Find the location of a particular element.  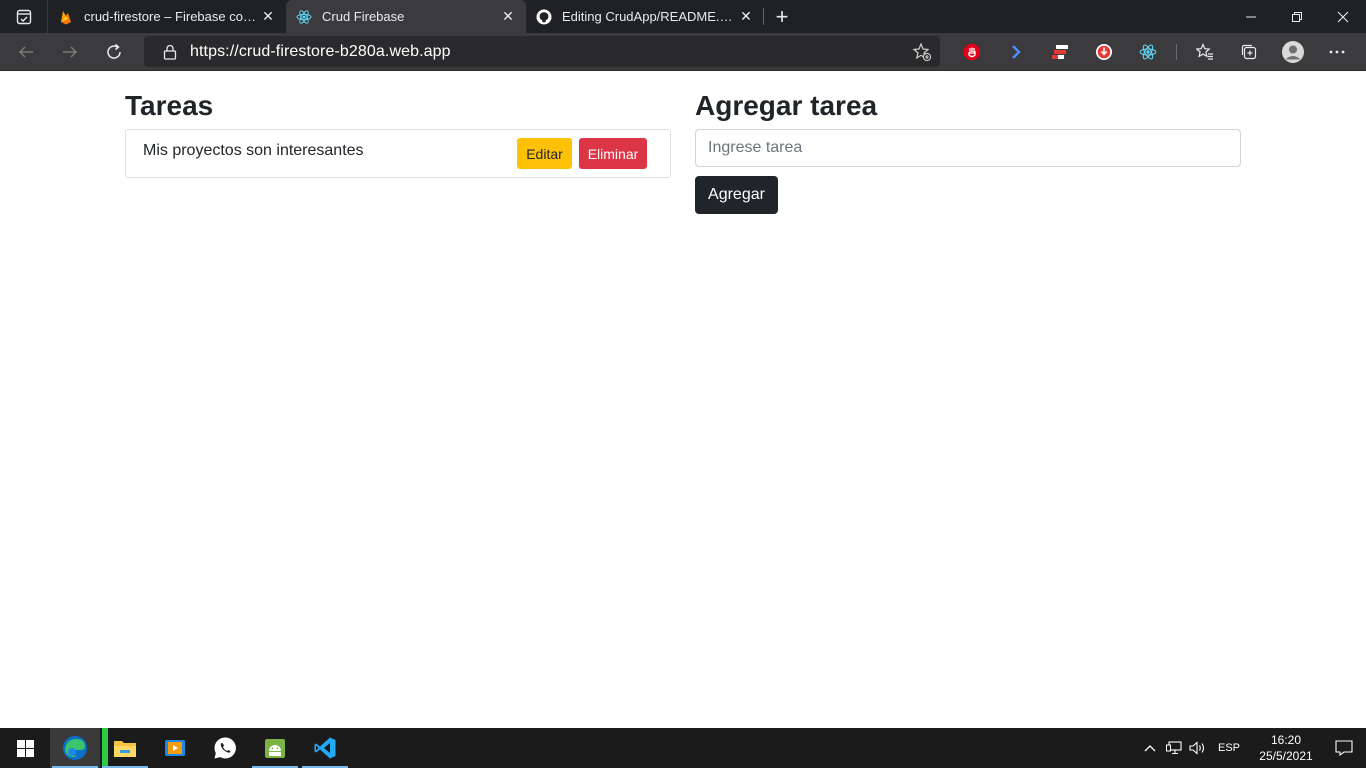

extension-red-stack is located at coordinates (1060, 52).